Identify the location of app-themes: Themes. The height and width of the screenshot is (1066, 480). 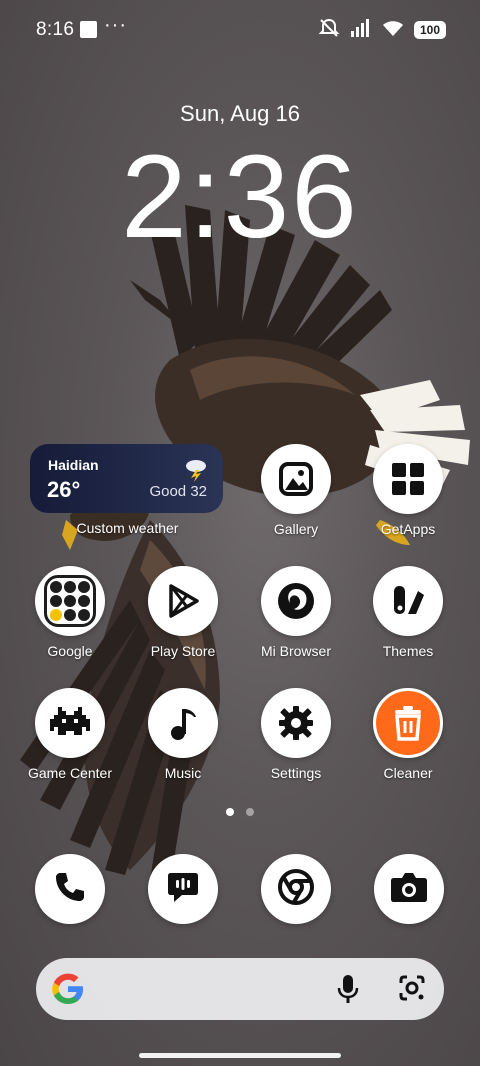
(408, 622).